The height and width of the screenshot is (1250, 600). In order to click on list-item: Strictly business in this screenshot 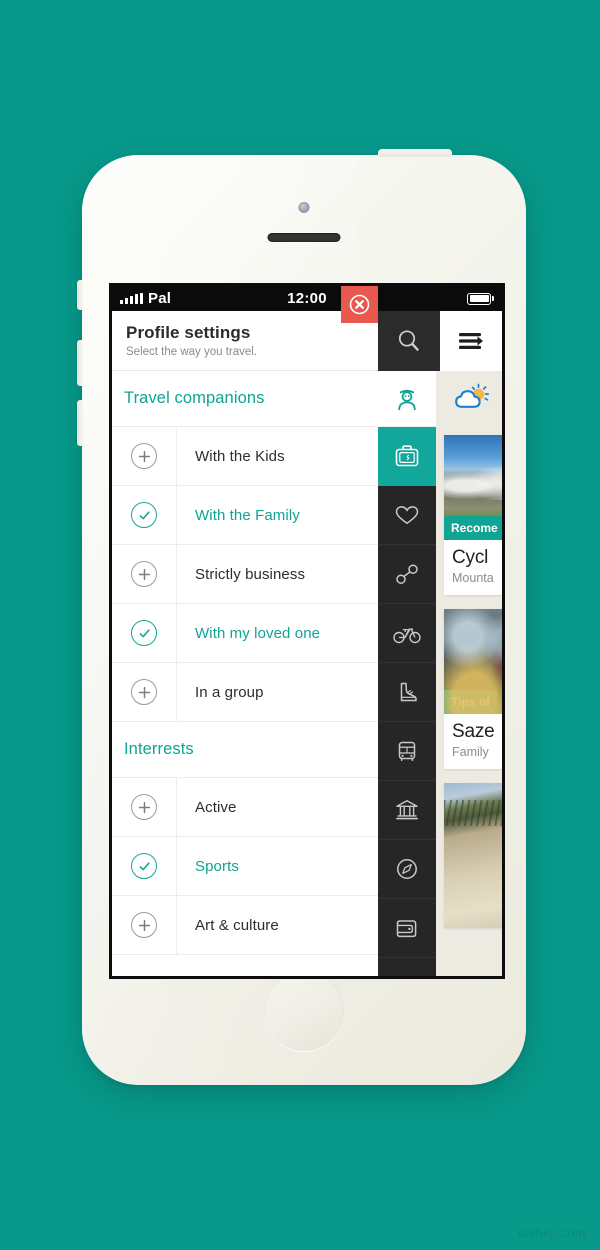, I will do `click(245, 574)`.